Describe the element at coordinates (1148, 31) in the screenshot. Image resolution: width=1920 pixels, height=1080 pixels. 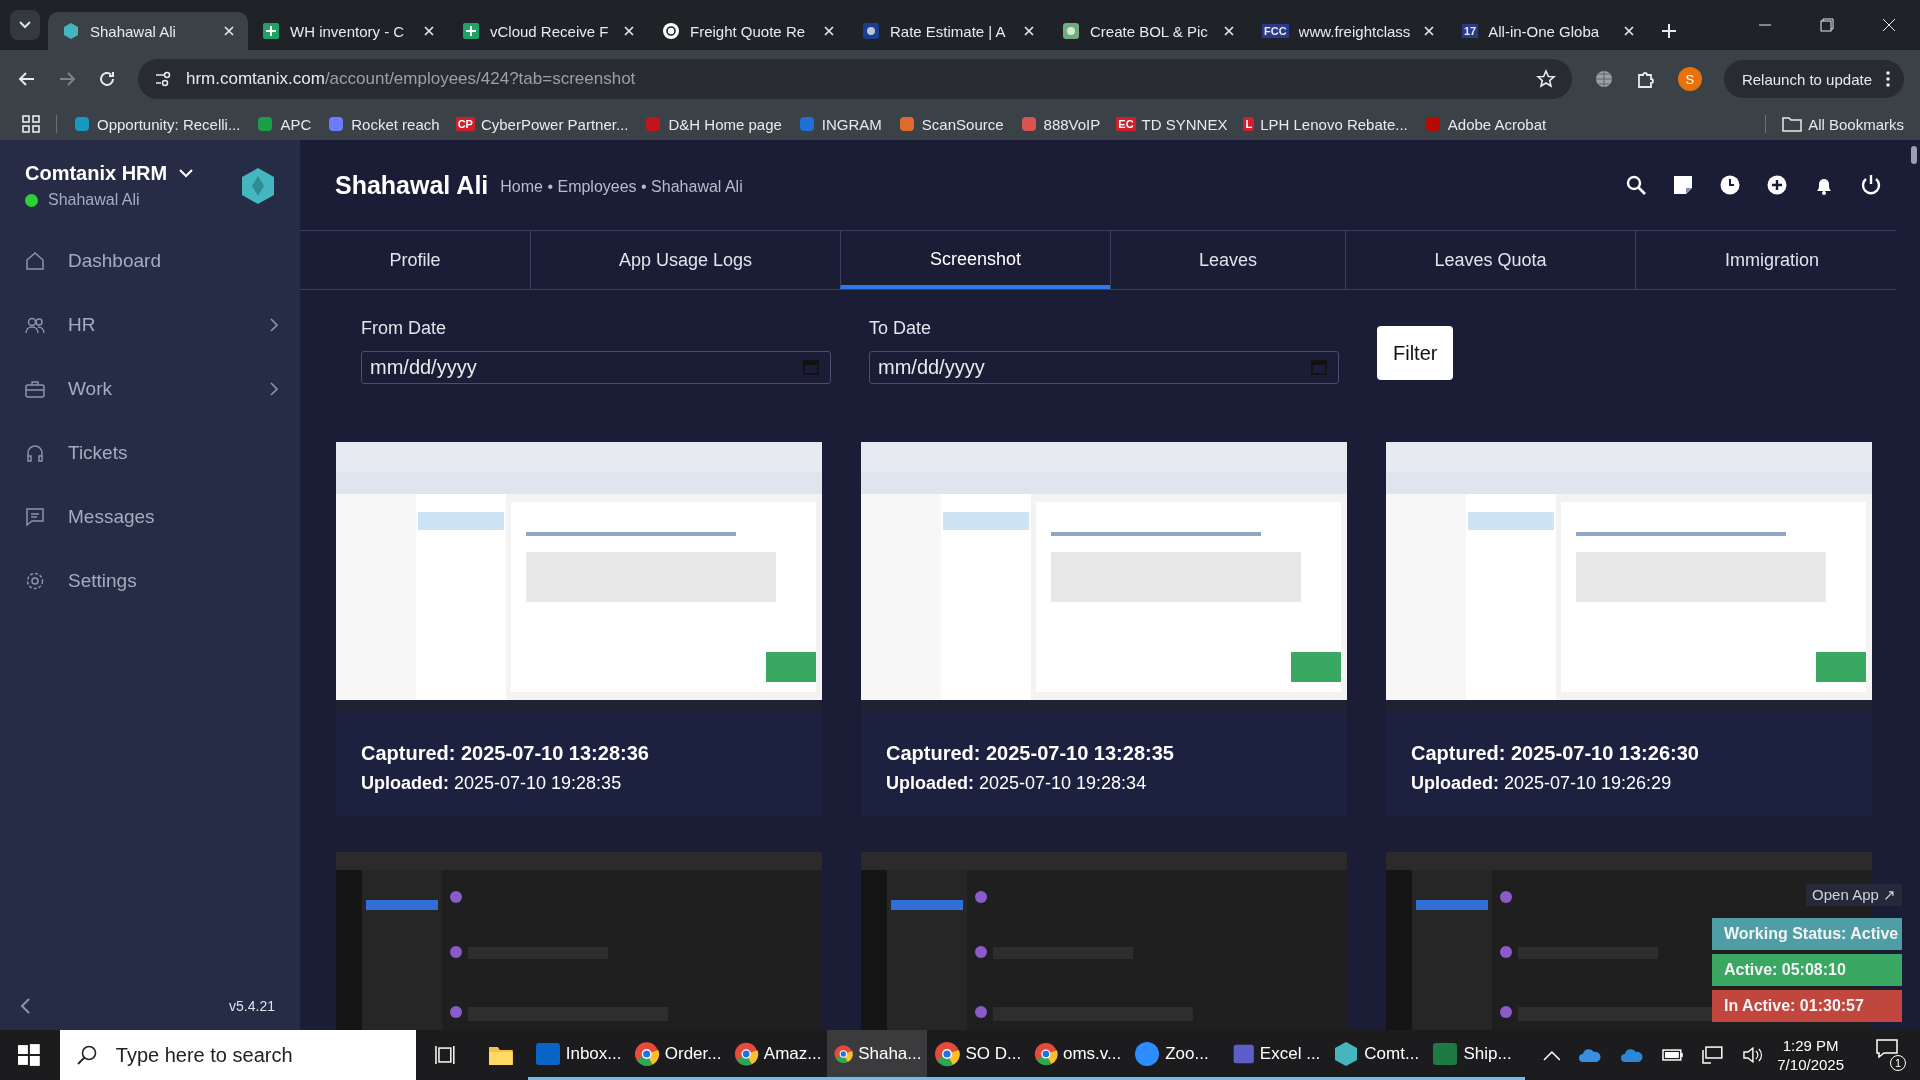
I see `browser-tab: Create BOL & Pic` at that location.